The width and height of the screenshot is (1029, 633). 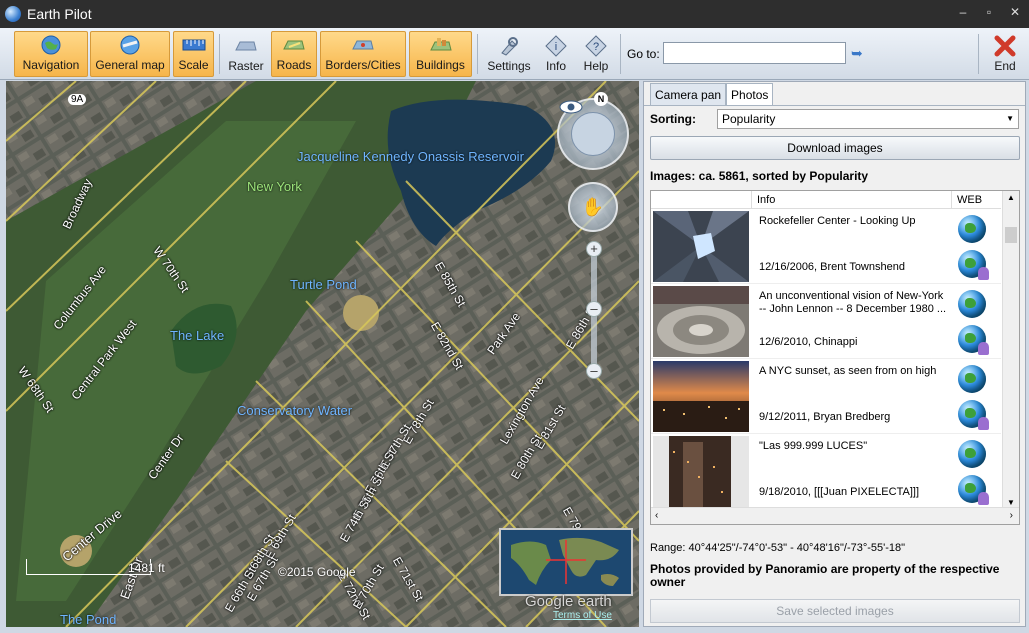 What do you see at coordinates (1011, 235) in the screenshot?
I see `scrollbar-thumb` at bounding box center [1011, 235].